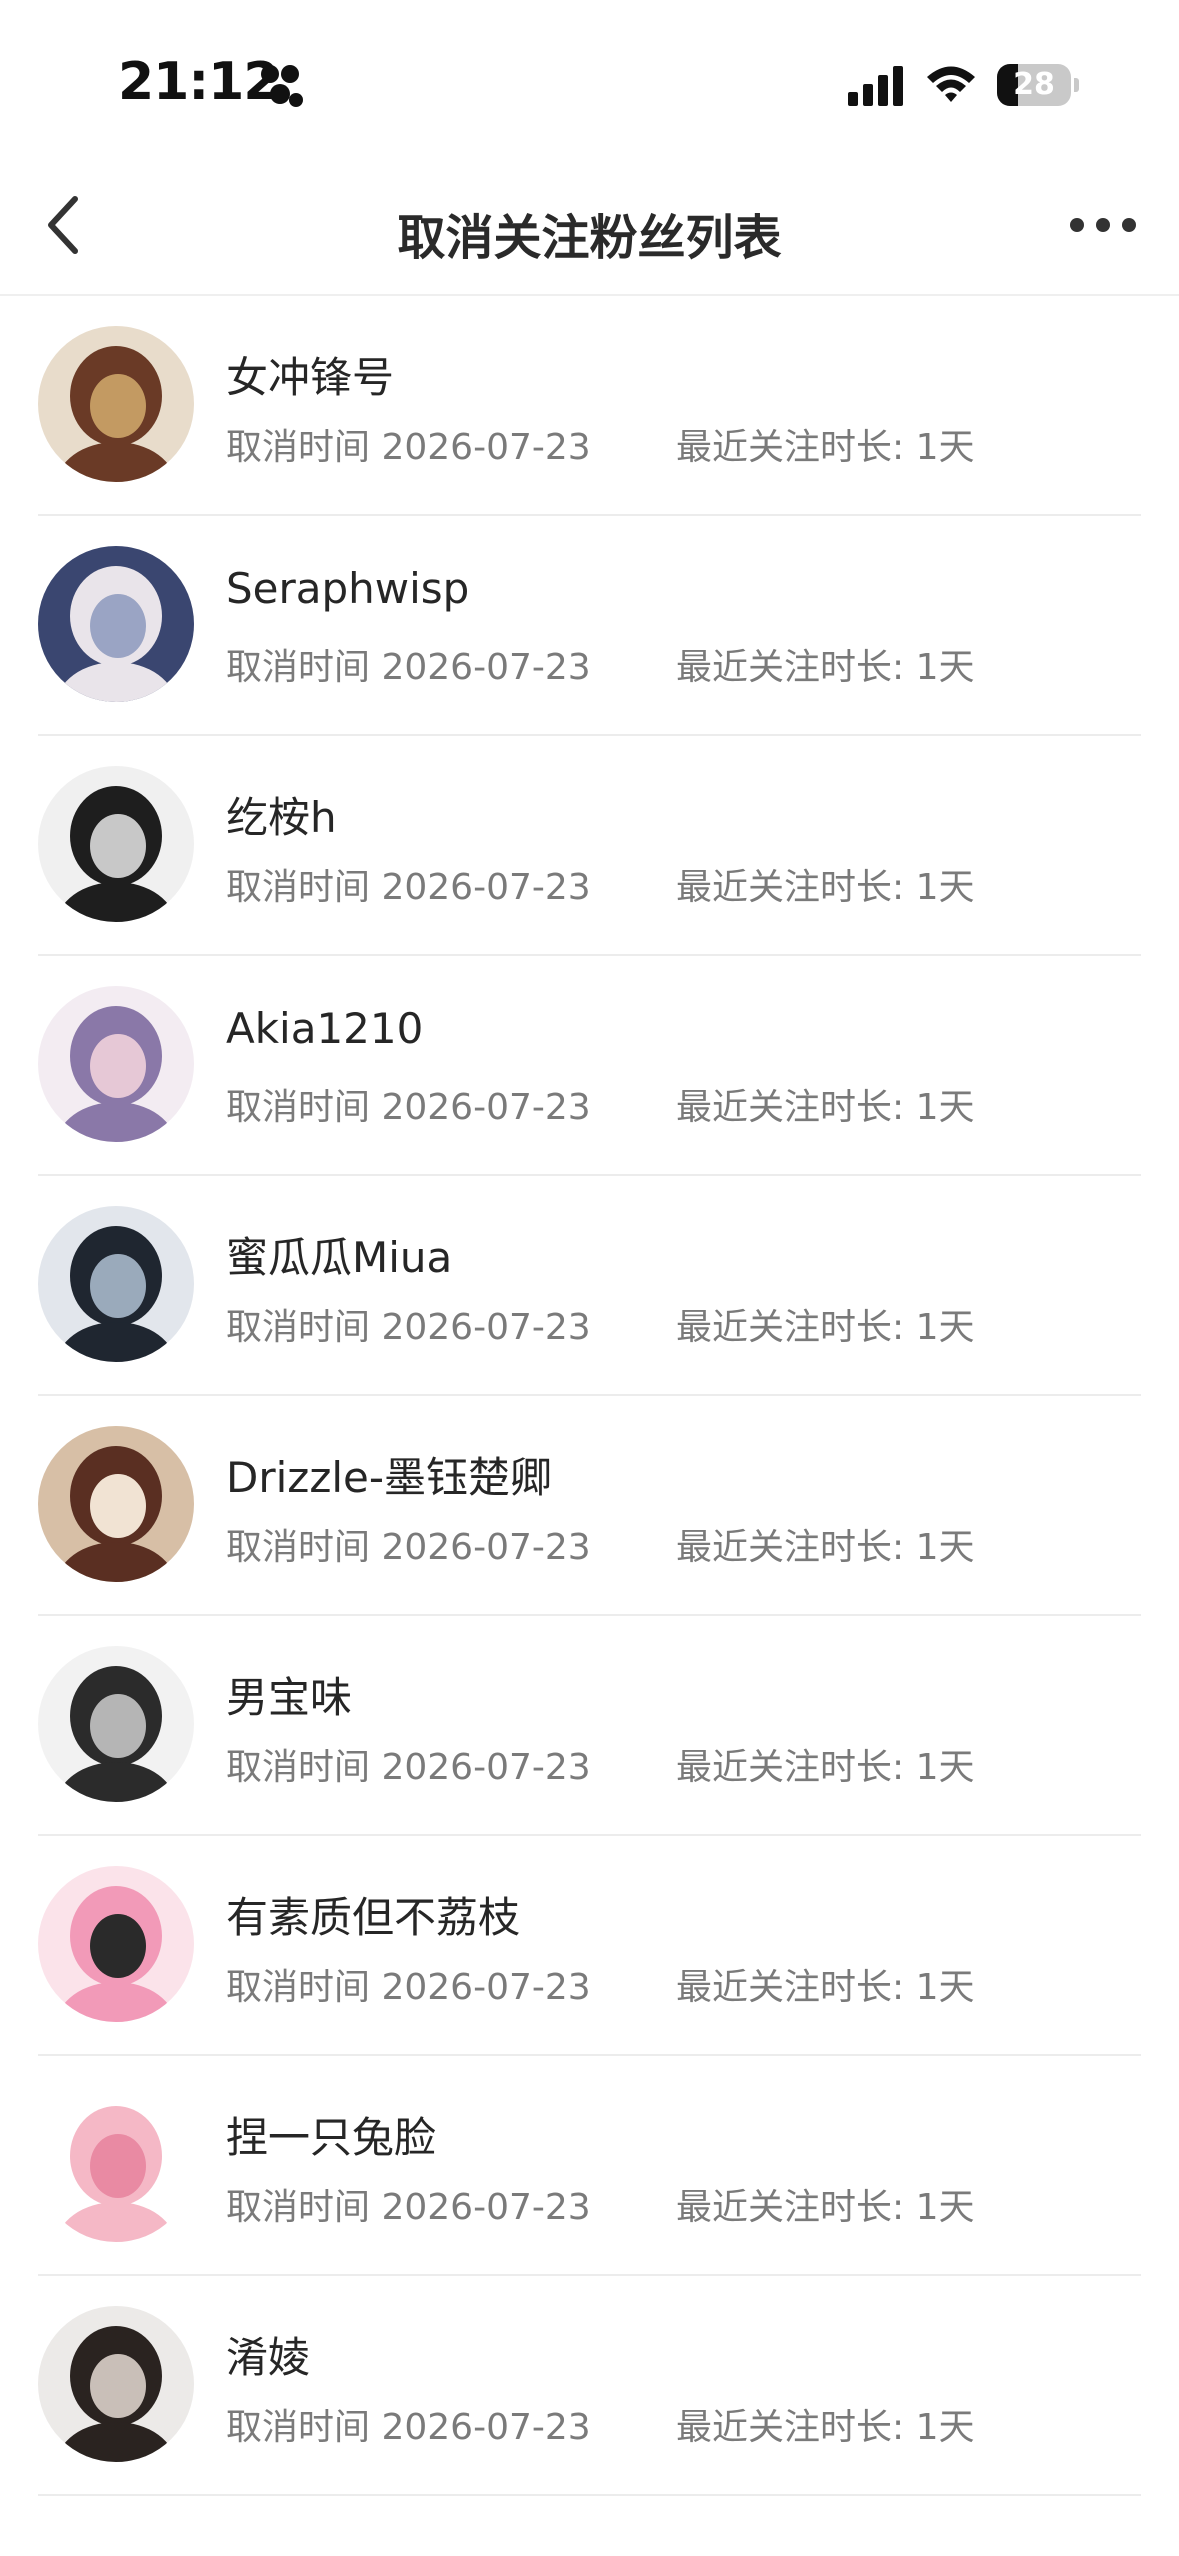  What do you see at coordinates (339, 1254) in the screenshot?
I see `fan-name: 蜜瓜瓜Miua` at bounding box center [339, 1254].